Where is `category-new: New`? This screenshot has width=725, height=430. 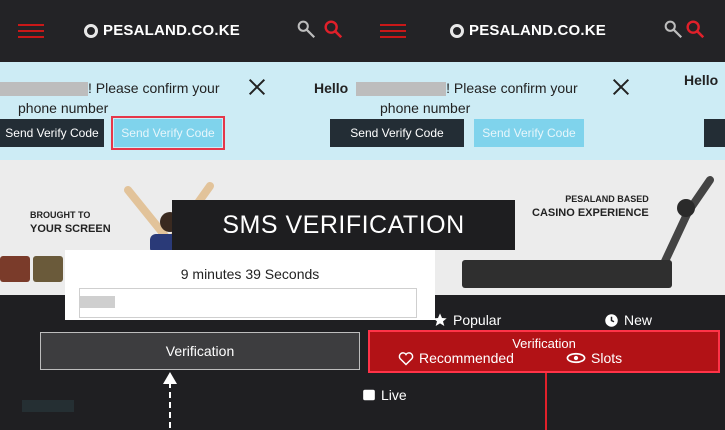
category-new: New is located at coordinates (628, 320).